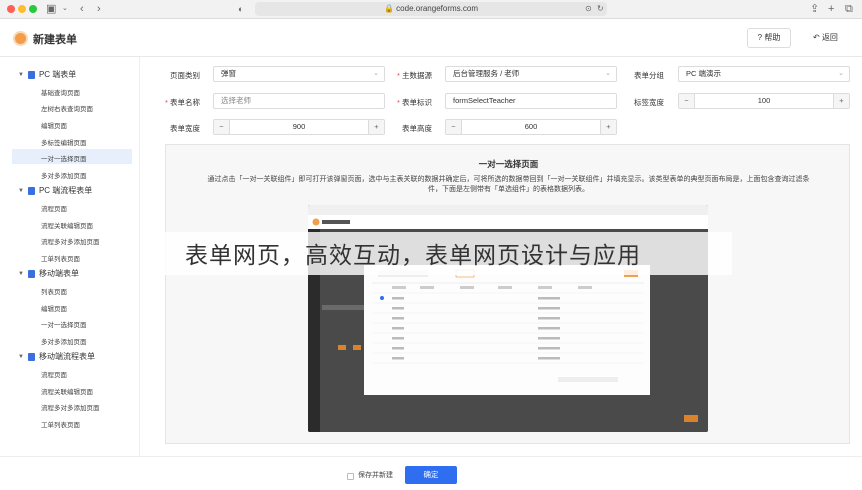 The width and height of the screenshot is (862, 490). I want to click on width-stepper: − 900 +, so click(299, 127).